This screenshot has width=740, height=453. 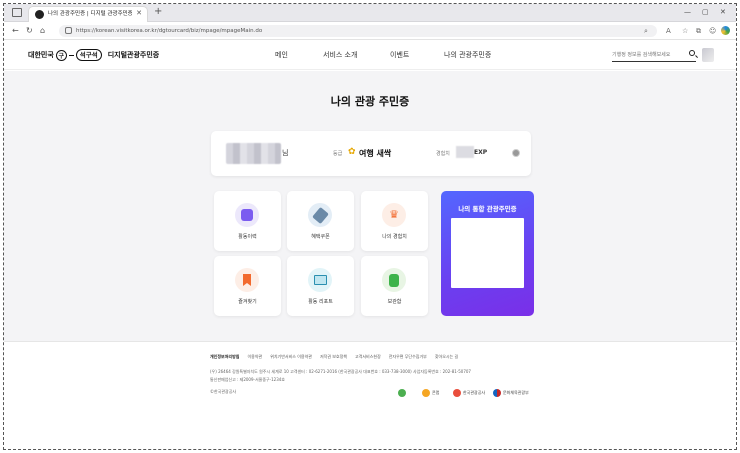 What do you see at coordinates (467, 55) in the screenshot?
I see `nav-my-card: 나의 관광주민증` at bounding box center [467, 55].